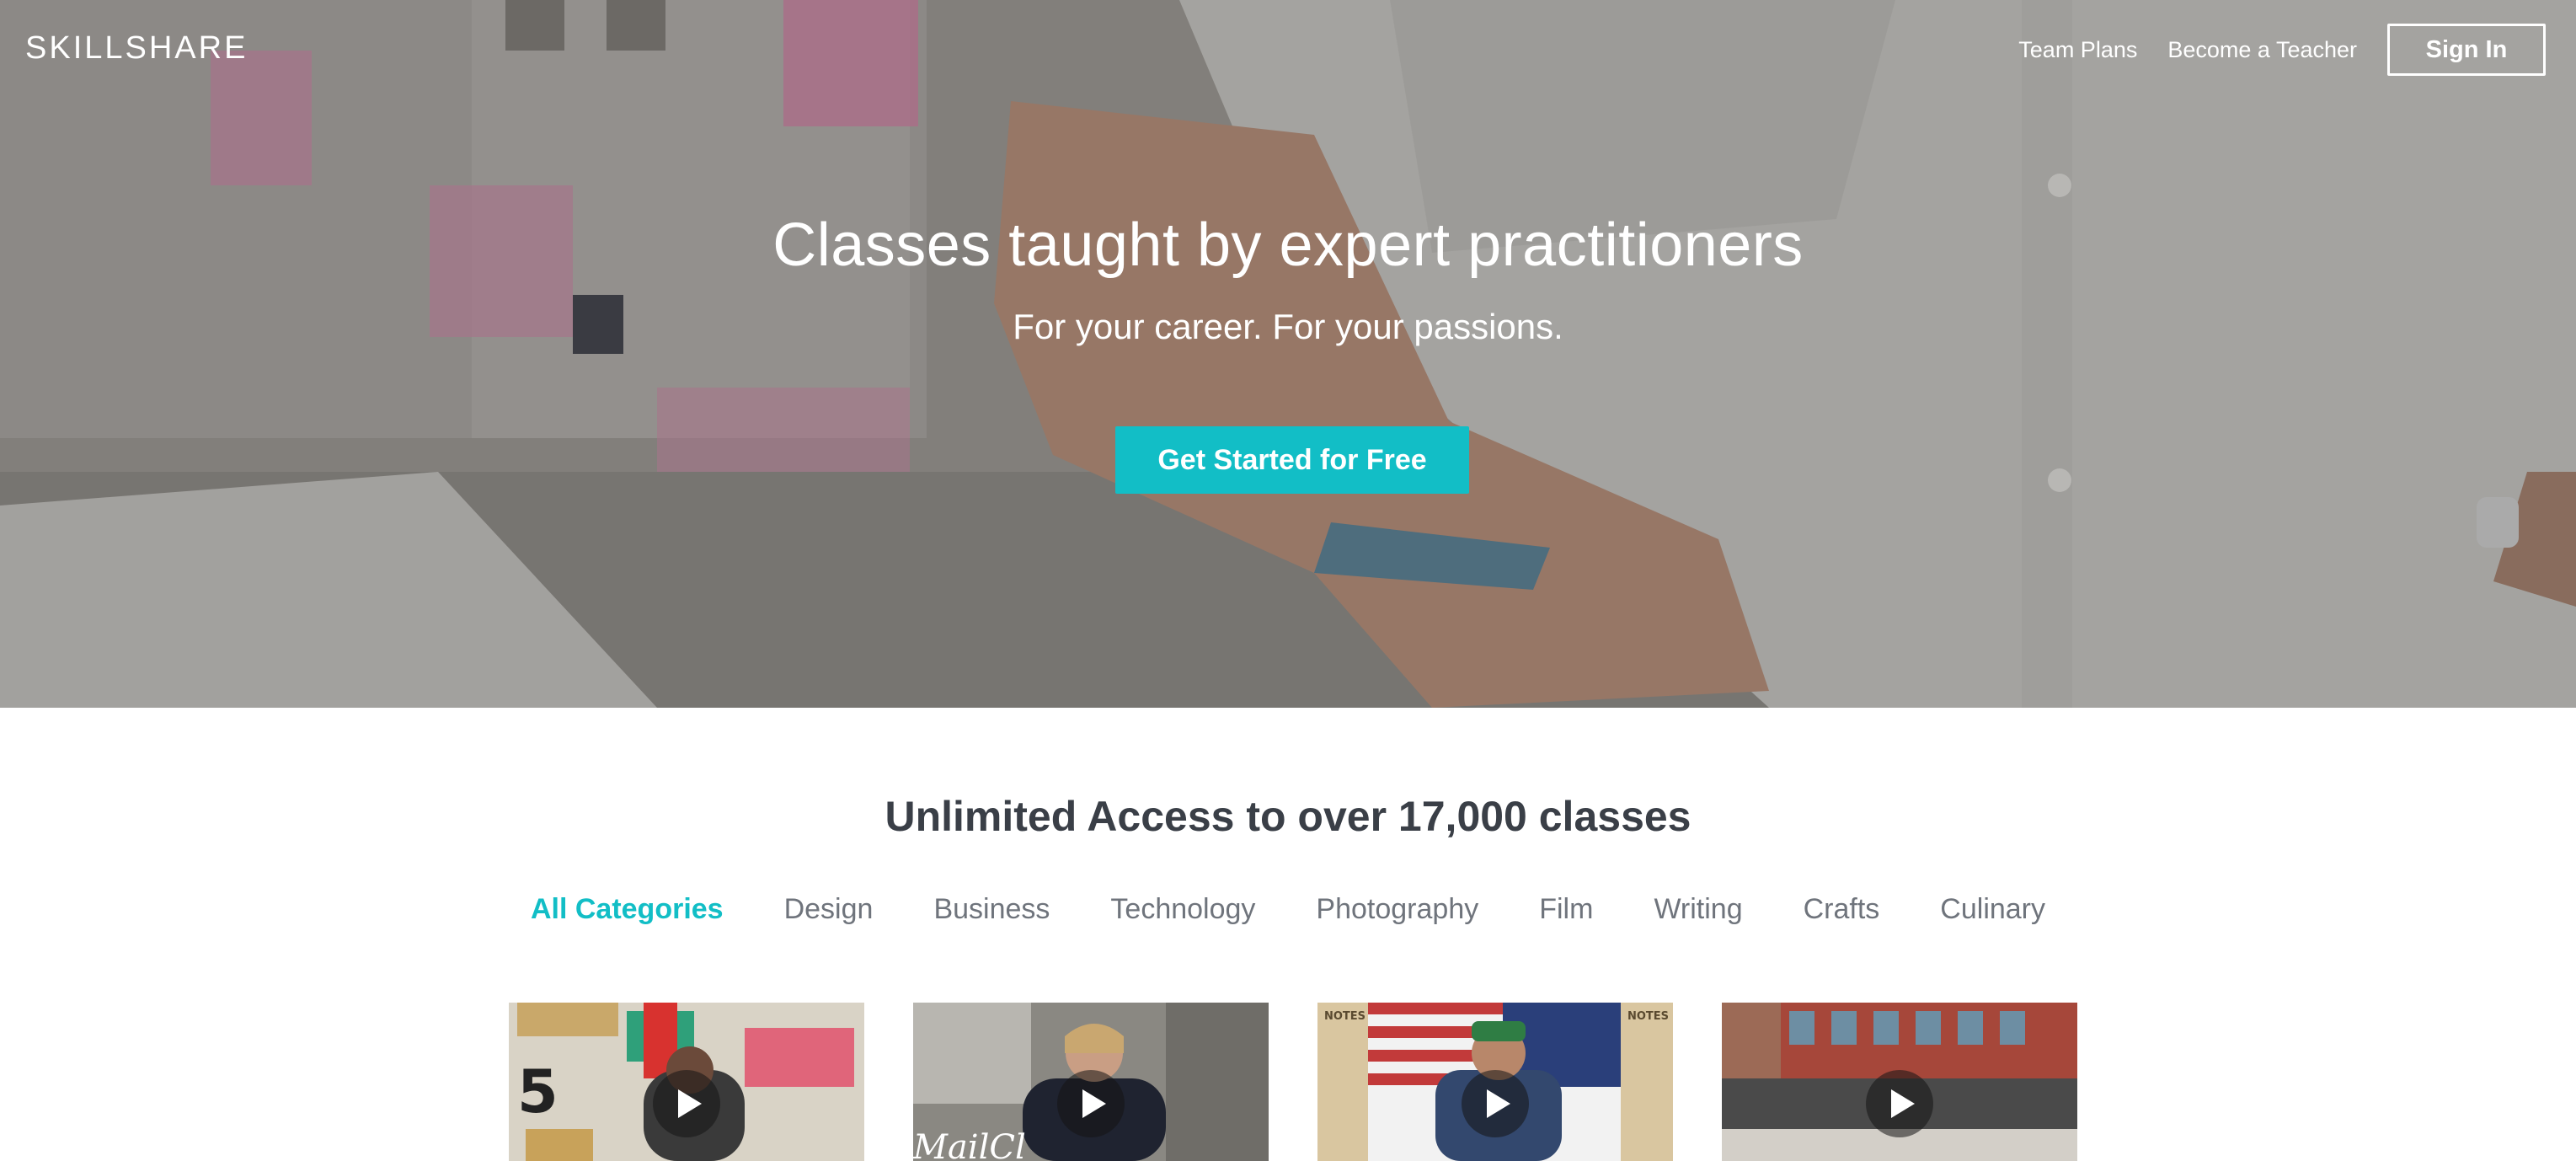 The width and height of the screenshot is (2576, 1161). I want to click on top-nav: Team Plans Become a Teacher Sign In, so click(2282, 50).